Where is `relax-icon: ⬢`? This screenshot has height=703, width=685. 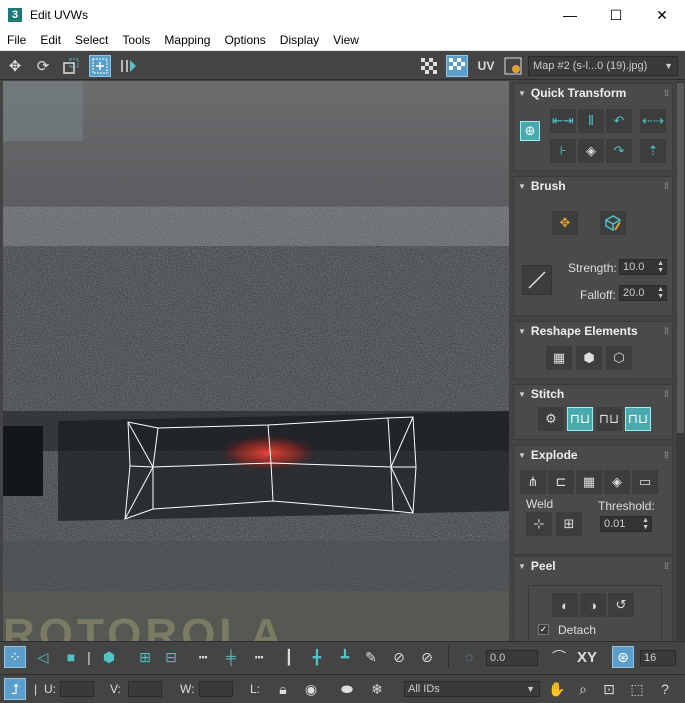 relax-icon: ⬢ is located at coordinates (589, 358).